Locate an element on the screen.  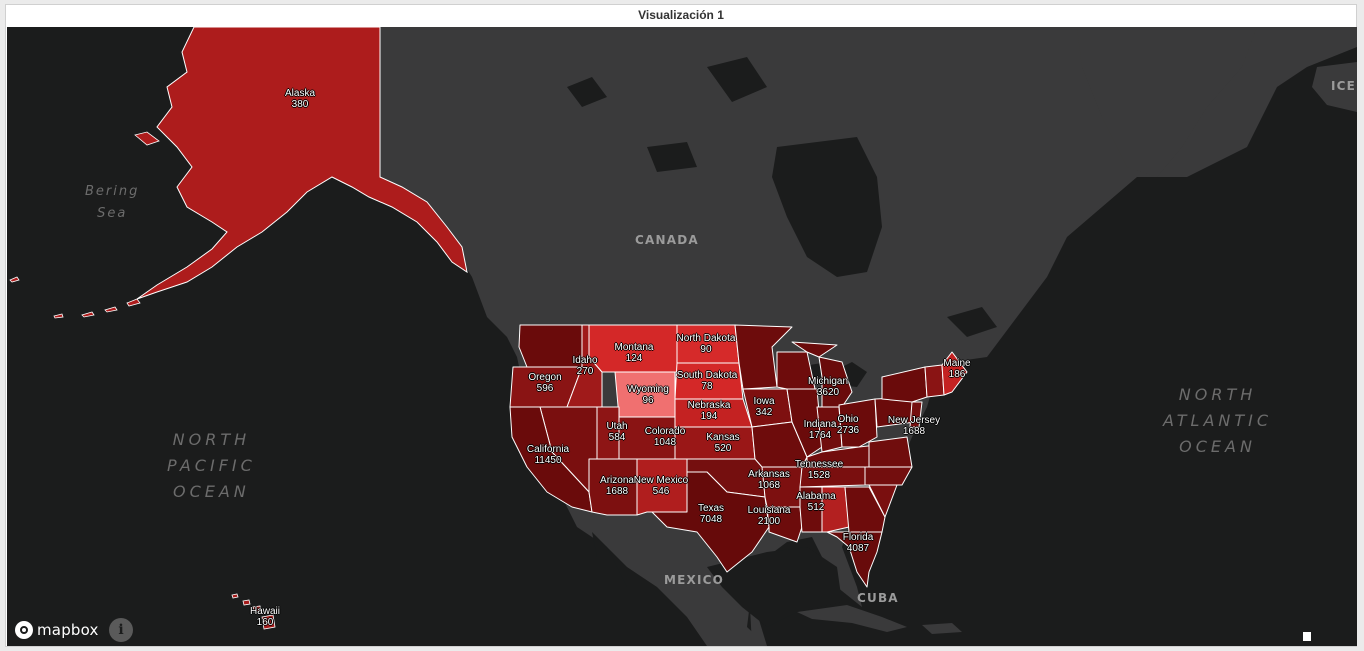
north-pacific-line-3: OCEAN is located at coordinates (211, 491).